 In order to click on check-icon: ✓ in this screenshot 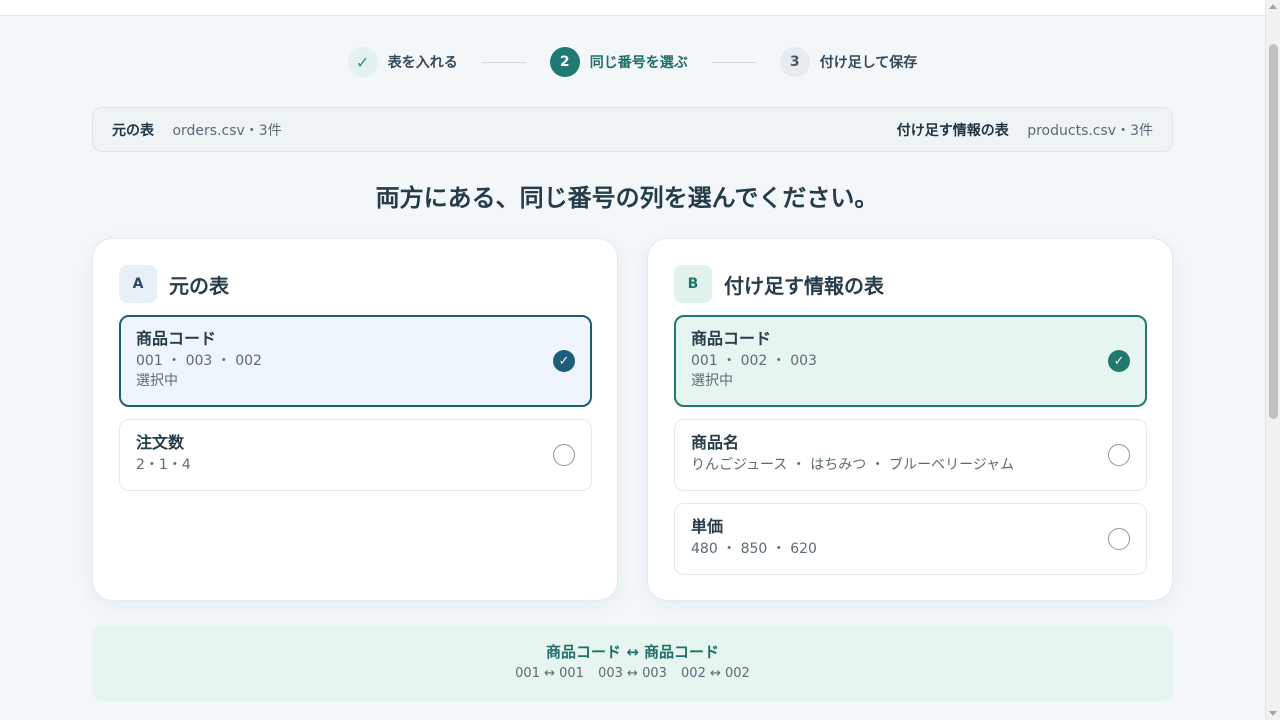, I will do `click(362, 62)`.